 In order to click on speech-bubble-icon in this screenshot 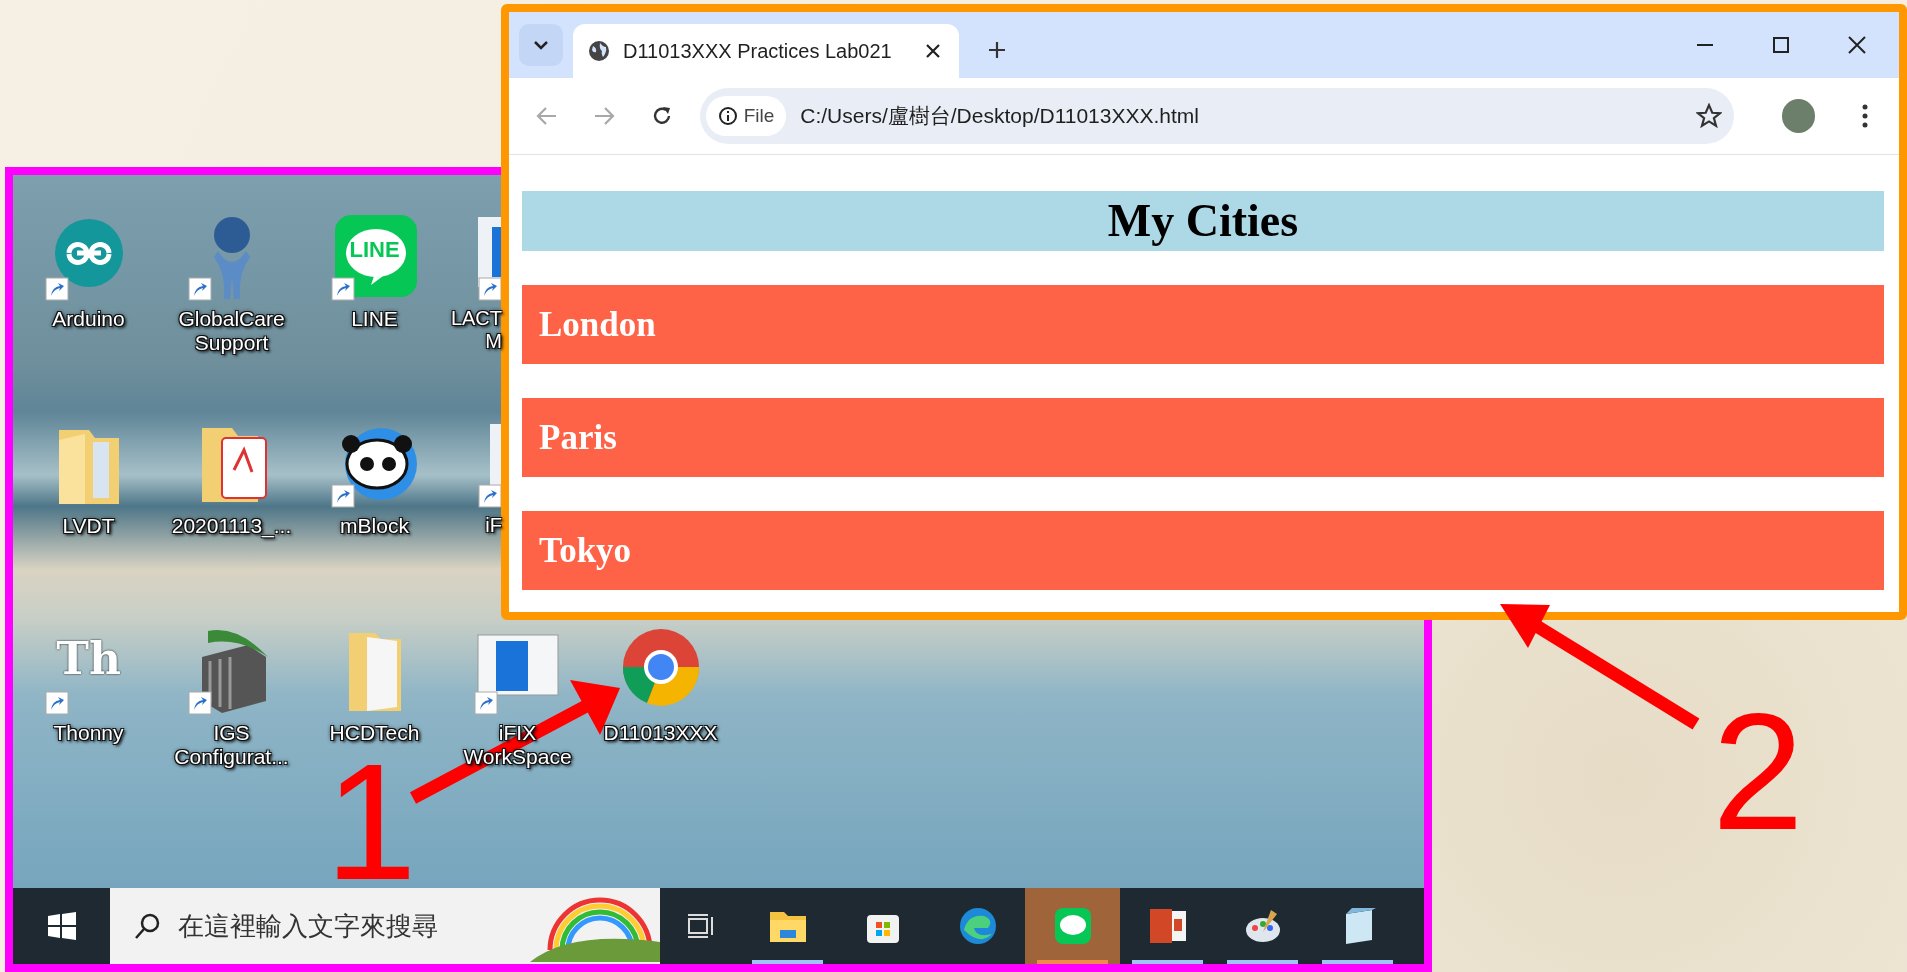, I will do `click(1072, 926)`.